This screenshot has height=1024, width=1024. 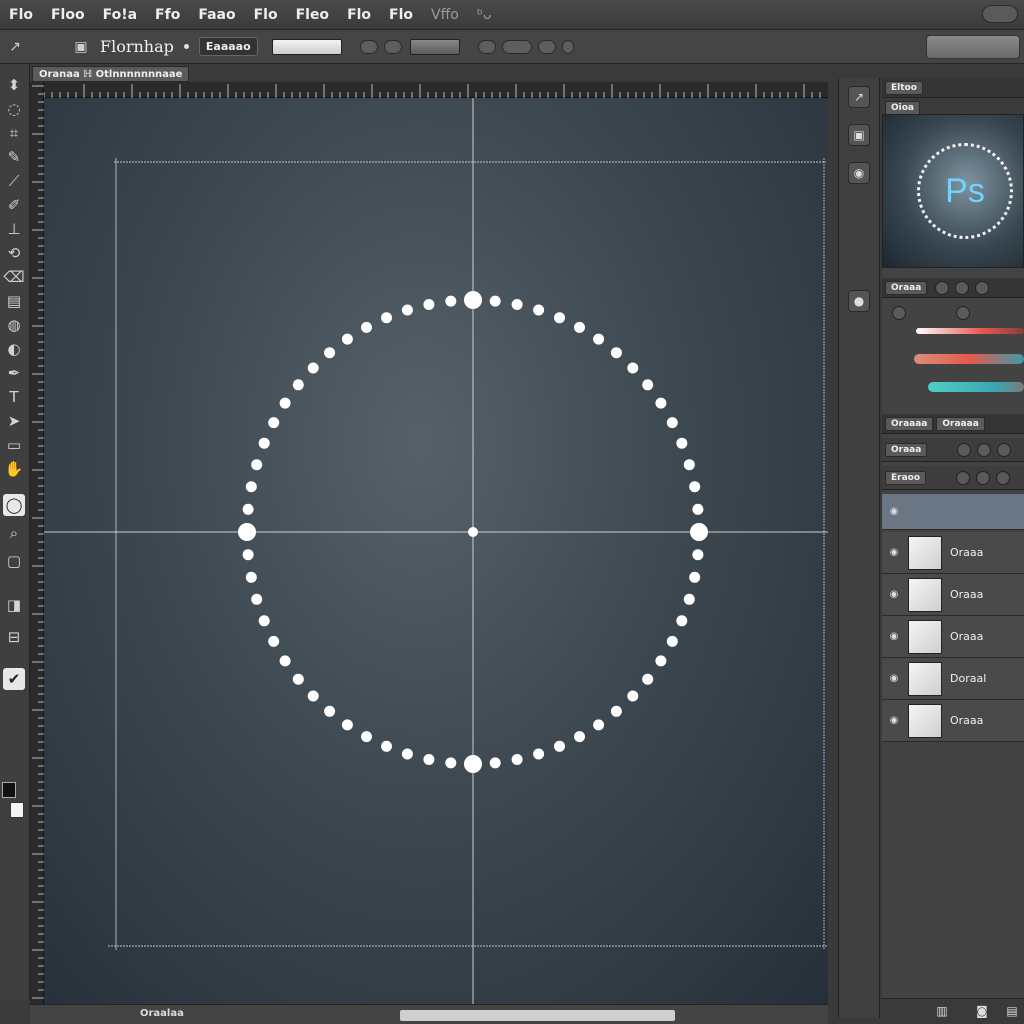 I want to click on info-panel-icon: ●, so click(x=859, y=301).